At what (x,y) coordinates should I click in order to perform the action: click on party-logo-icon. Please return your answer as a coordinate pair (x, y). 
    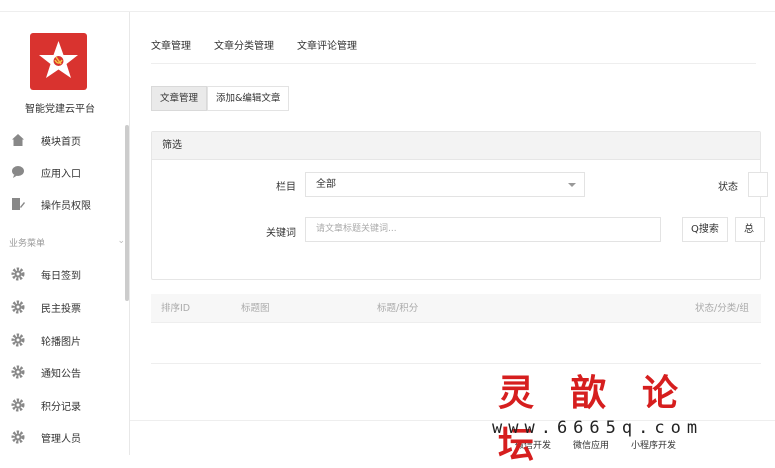
    Looking at the image, I should click on (58, 61).